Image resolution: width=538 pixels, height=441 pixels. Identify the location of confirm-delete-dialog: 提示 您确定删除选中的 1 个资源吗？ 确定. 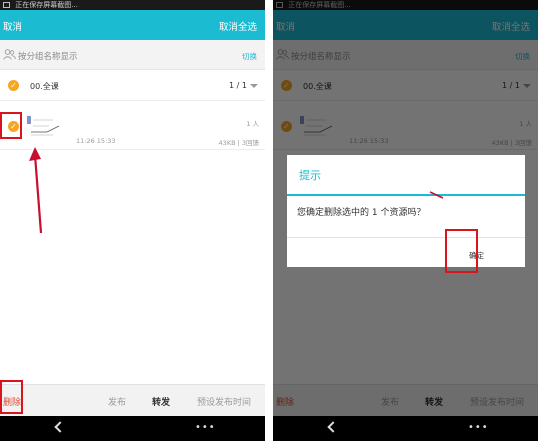
(406, 211).